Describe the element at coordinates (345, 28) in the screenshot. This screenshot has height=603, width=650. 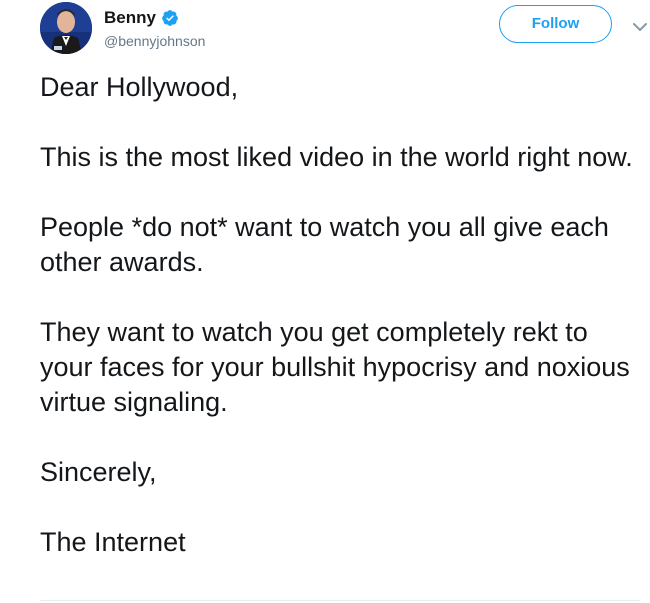
I see `tweet-header: Benny @bennyjohnson Follow` at that location.